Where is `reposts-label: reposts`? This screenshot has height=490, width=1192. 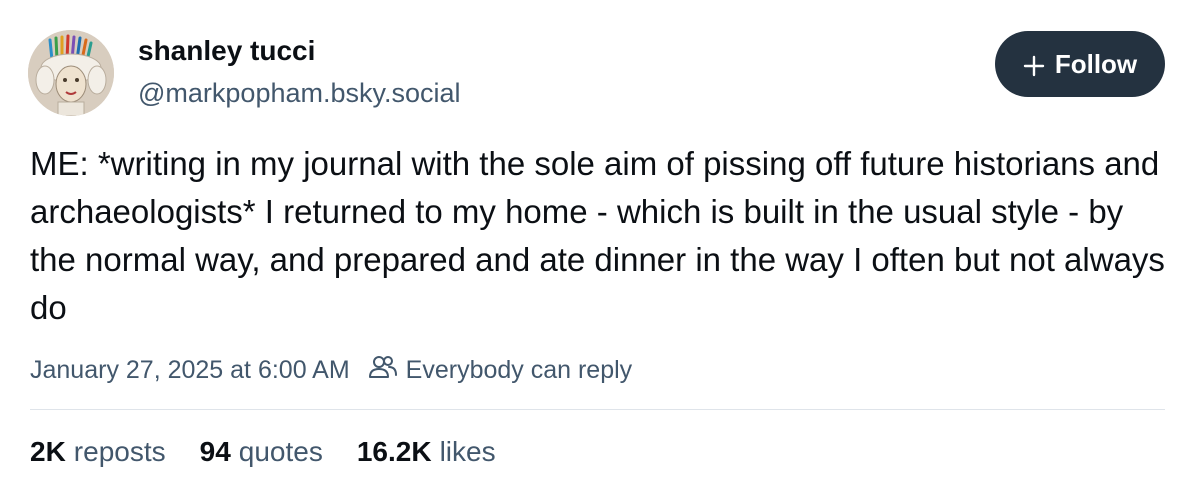
reposts-label: reposts is located at coordinates (119, 451).